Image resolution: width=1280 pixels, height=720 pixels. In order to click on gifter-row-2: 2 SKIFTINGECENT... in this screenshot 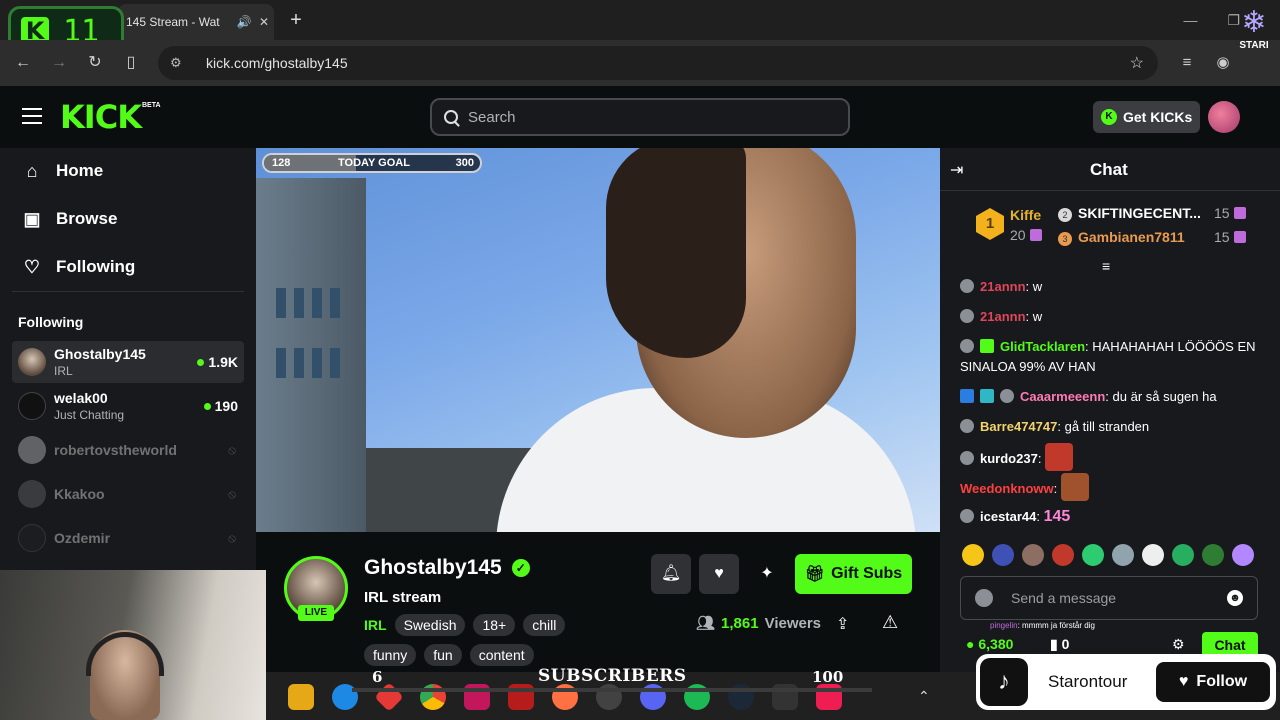, I will do `click(1129, 214)`.